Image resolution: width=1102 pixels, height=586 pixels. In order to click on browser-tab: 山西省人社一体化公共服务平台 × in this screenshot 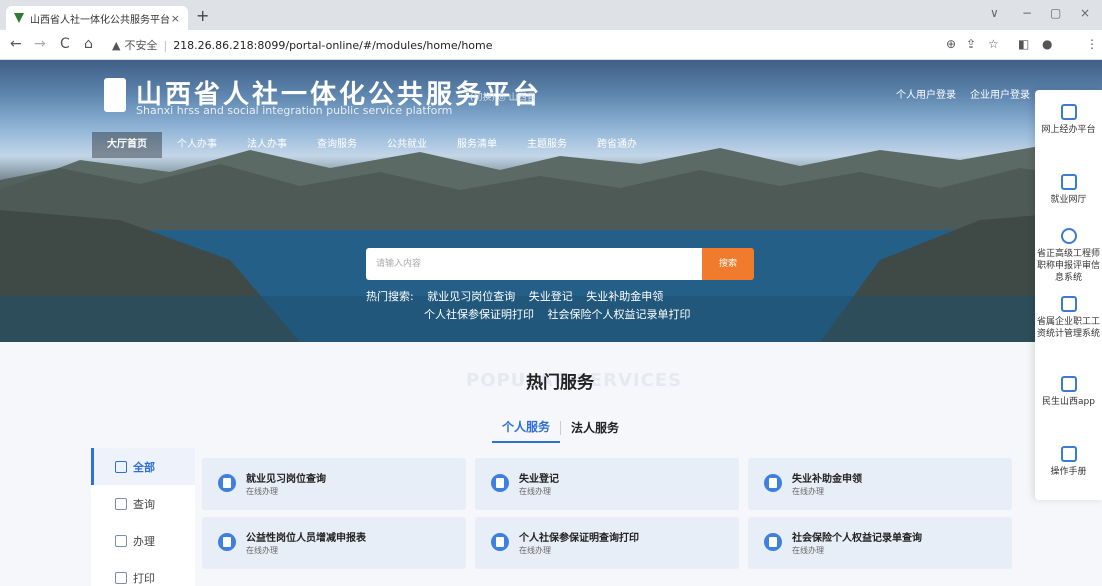, I will do `click(97, 18)`.